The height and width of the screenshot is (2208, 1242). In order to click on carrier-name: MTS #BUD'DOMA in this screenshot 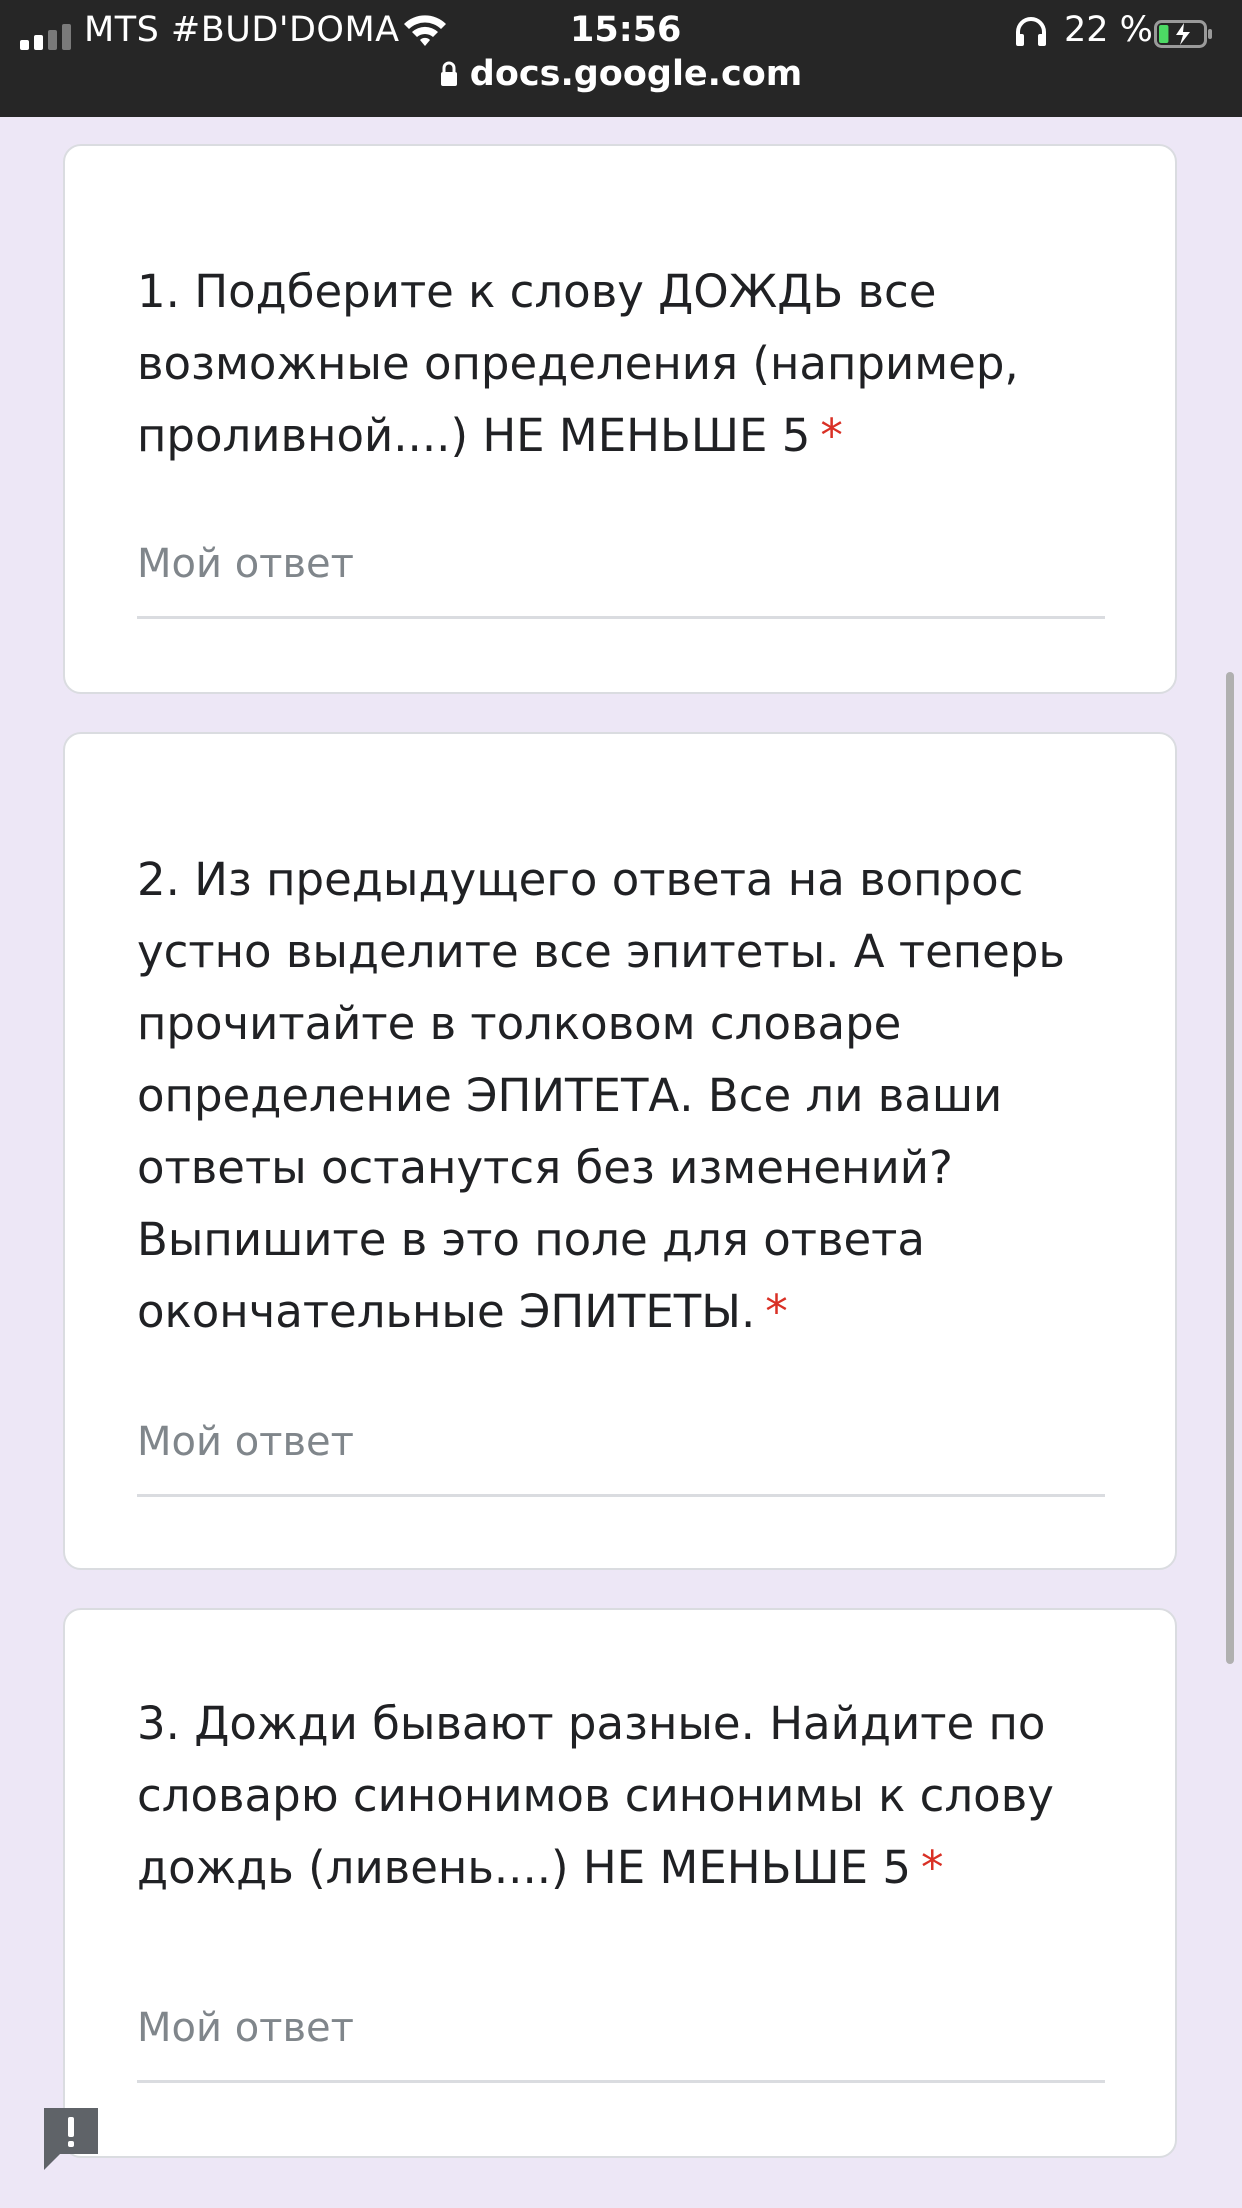, I will do `click(242, 30)`.